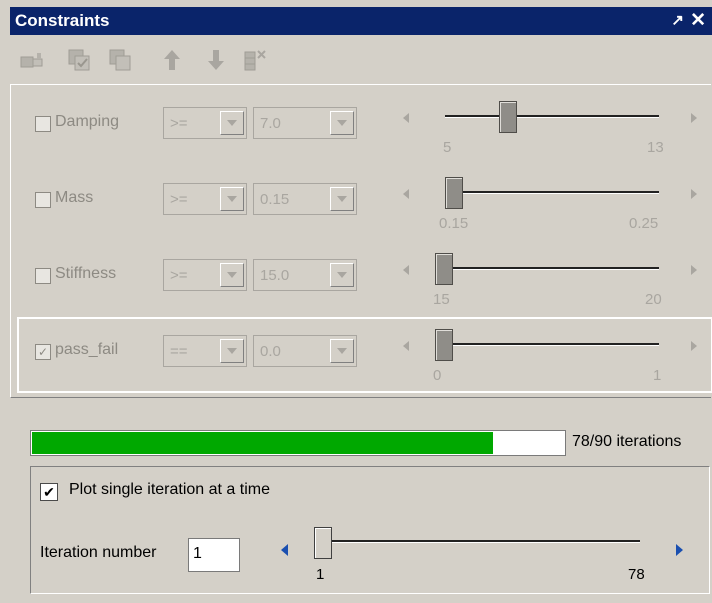 The width and height of the screenshot is (712, 603). What do you see at coordinates (74, 197) in the screenshot?
I see `constraint-label: Mass` at bounding box center [74, 197].